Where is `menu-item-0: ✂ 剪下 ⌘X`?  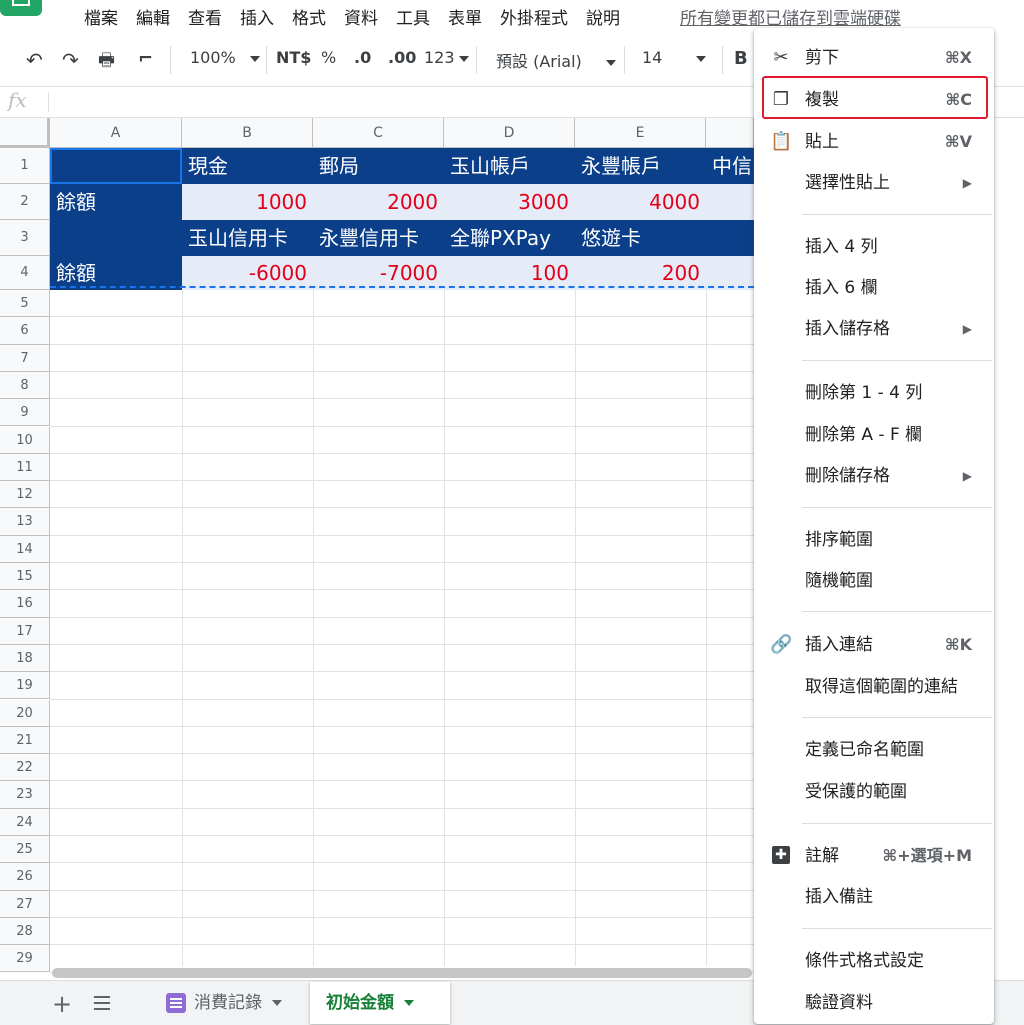 menu-item-0: ✂ 剪下 ⌘X is located at coordinates (874, 58).